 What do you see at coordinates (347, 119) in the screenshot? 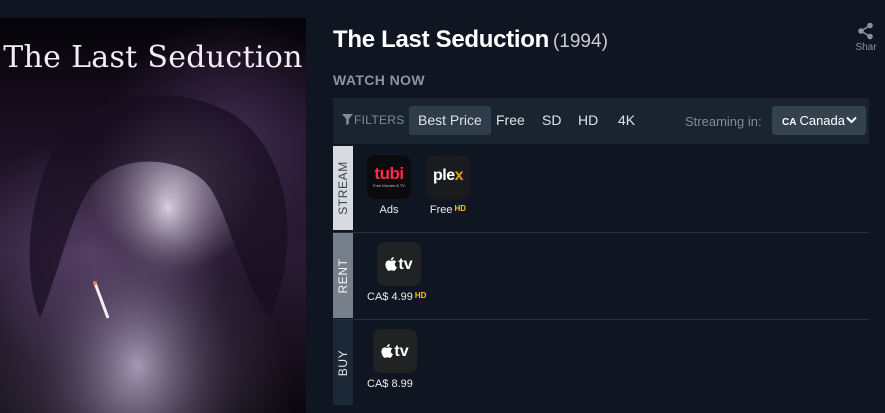
I see `funnel-icon` at bounding box center [347, 119].